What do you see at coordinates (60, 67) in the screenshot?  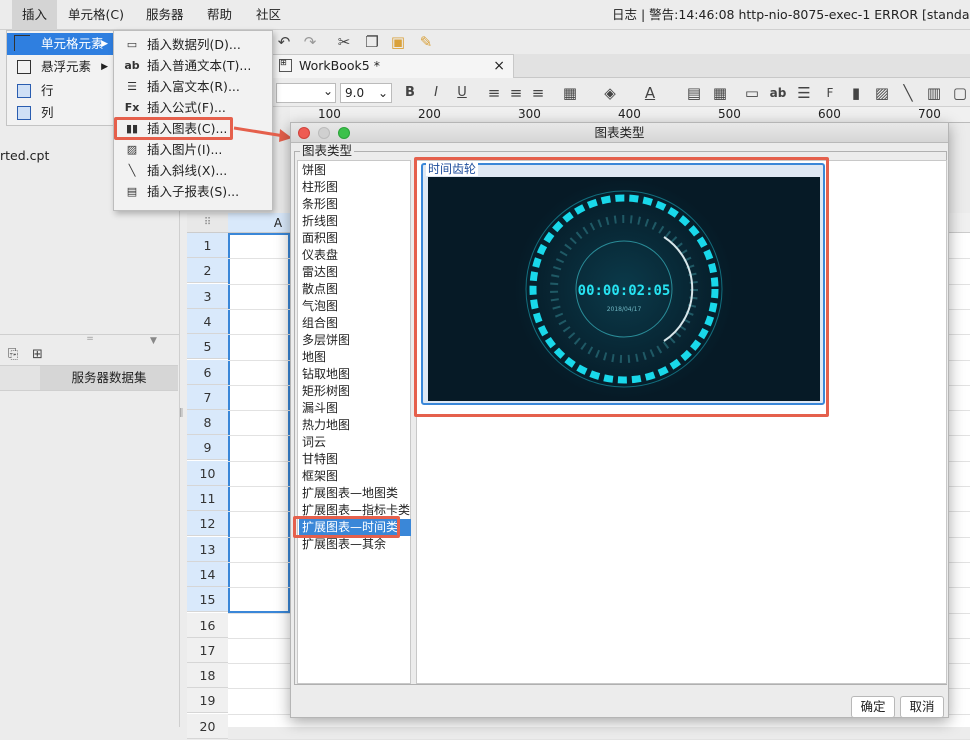 I see `menu-float-element: 悬浮元素 ▶` at bounding box center [60, 67].